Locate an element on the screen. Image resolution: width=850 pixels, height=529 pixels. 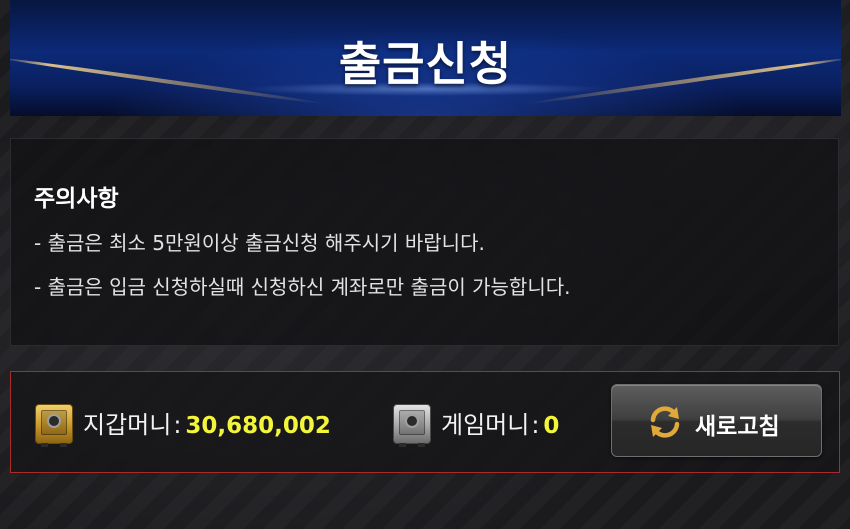
wallet-money-label: 지갑머니 is located at coordinates (127, 425).